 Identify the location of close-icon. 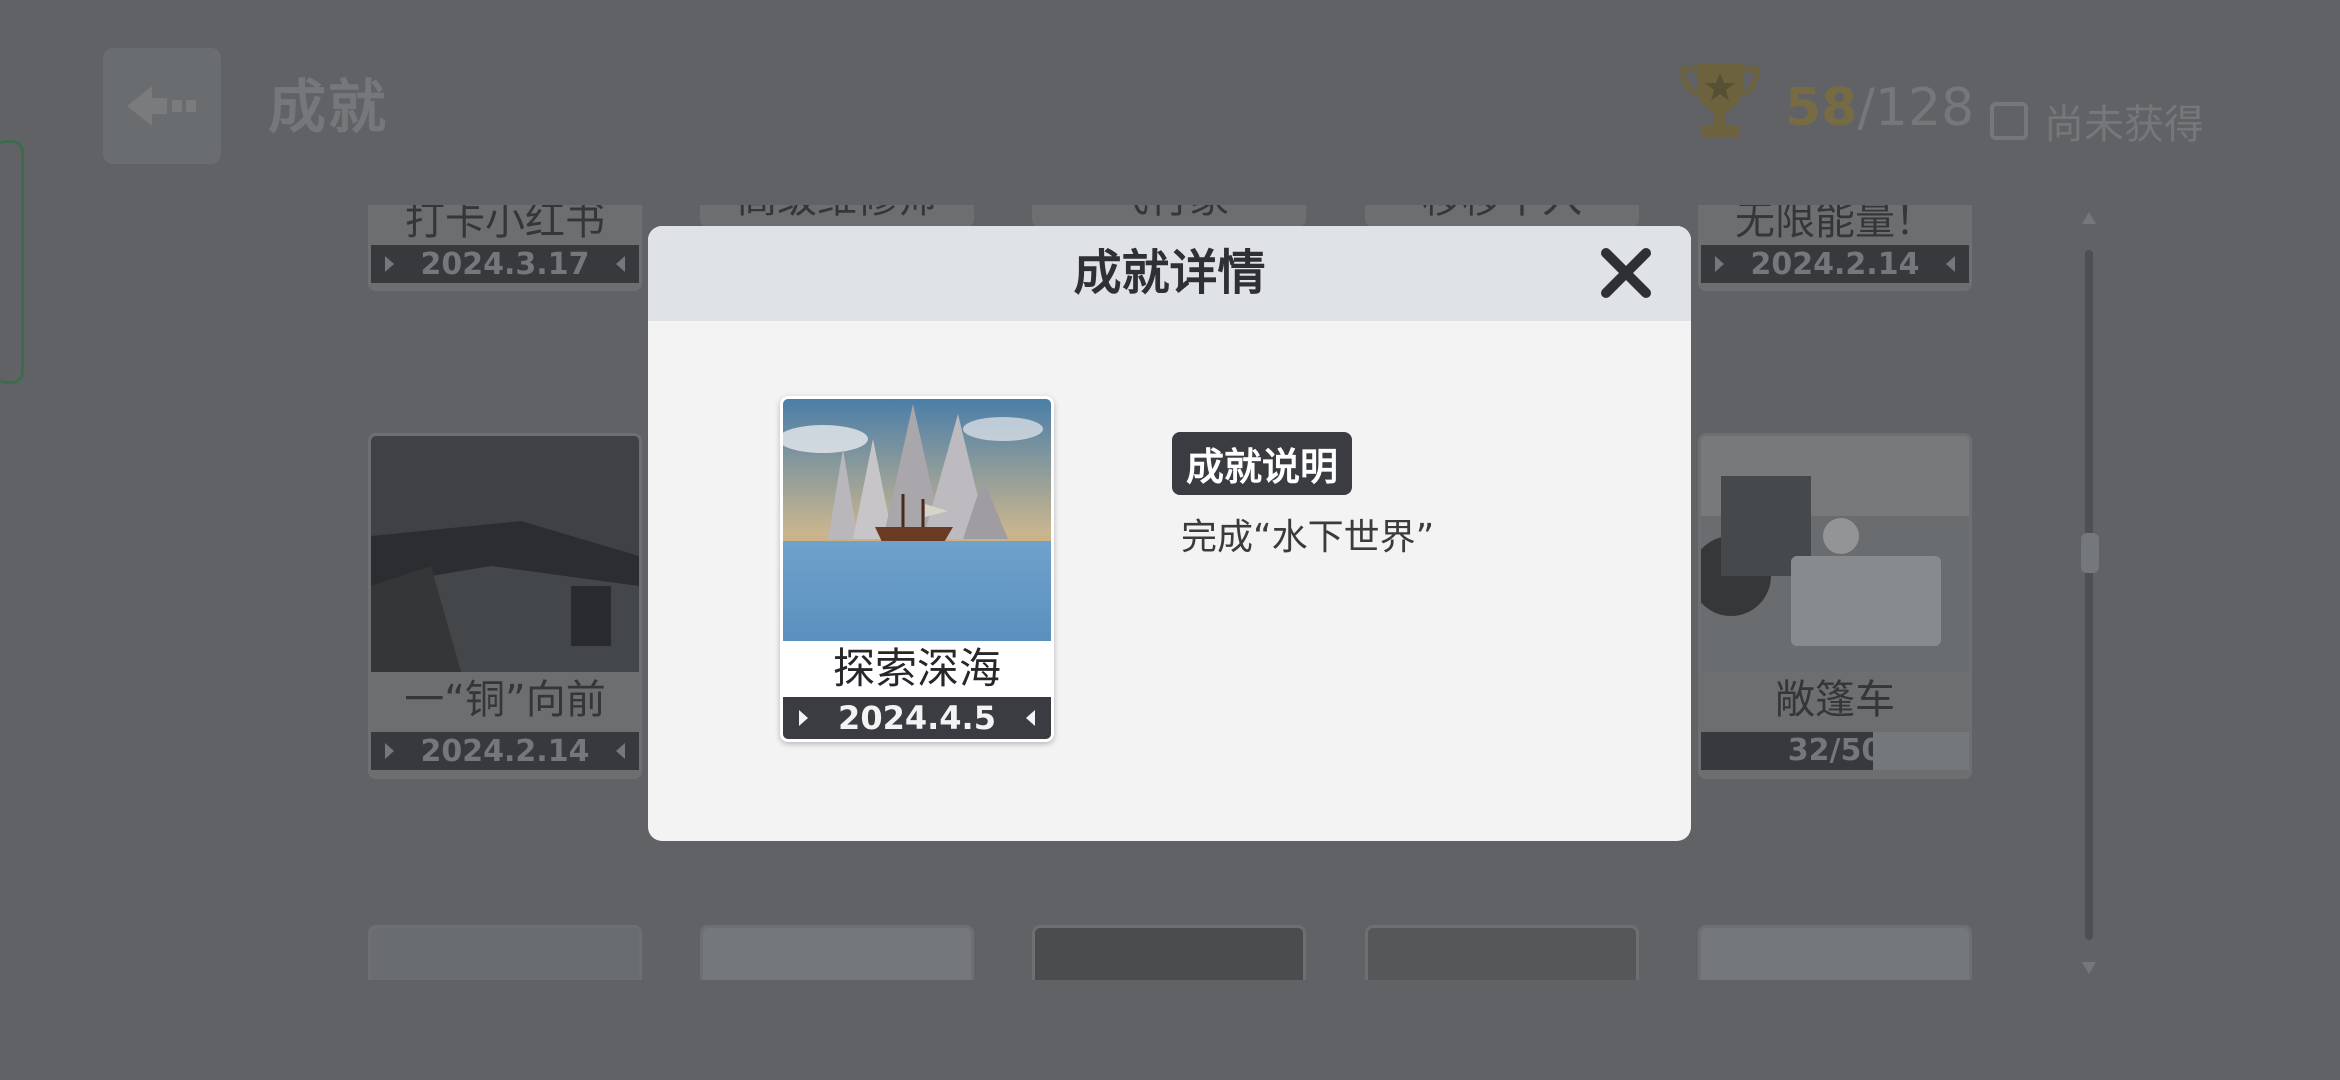
(1626, 273).